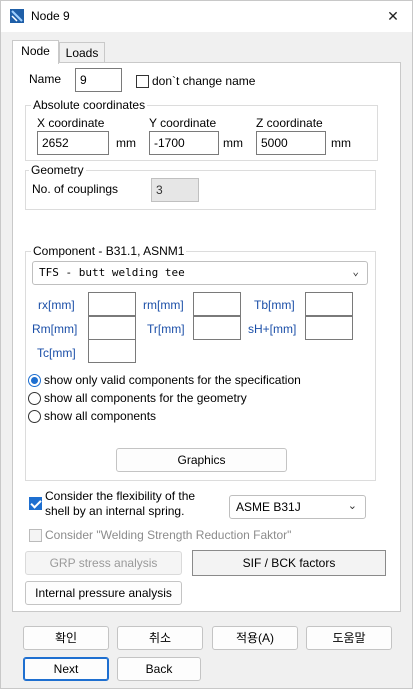 The width and height of the screenshot is (413, 689). I want to click on geometry-title: Geometry, so click(57, 170).